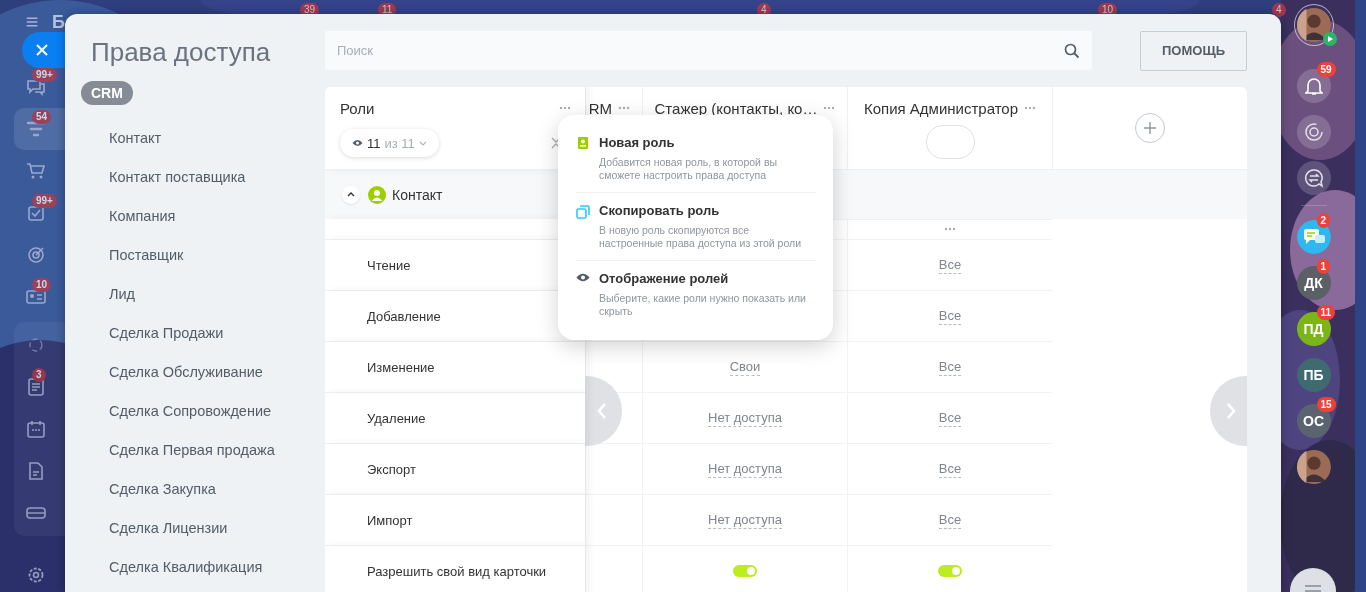  I want to click on permission-label: Импорт, so click(390, 520).